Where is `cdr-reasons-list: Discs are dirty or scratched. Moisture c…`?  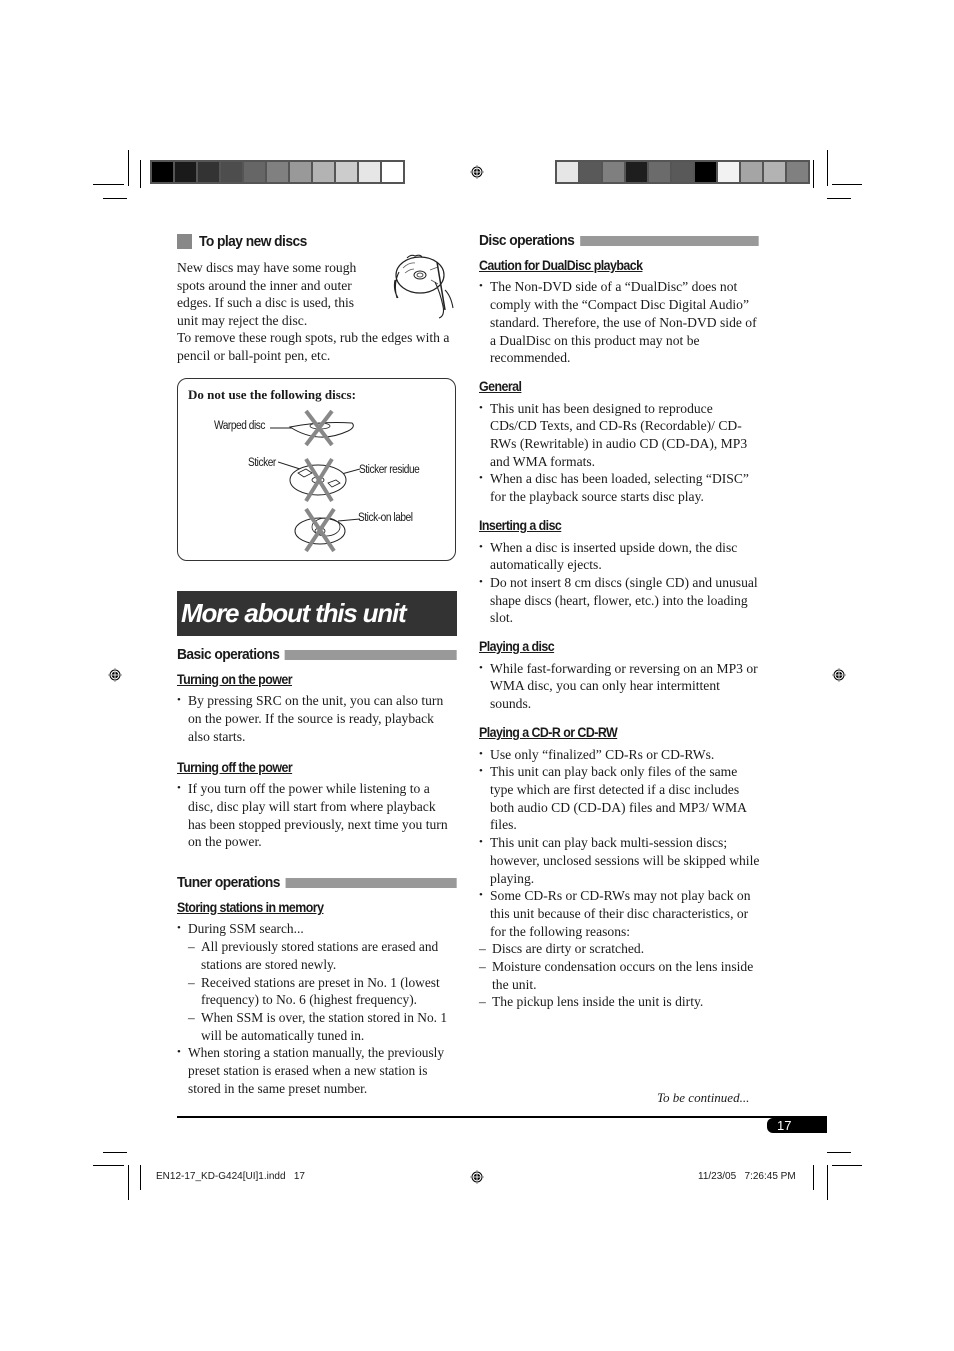
cdr-reasons-list: Discs are dirty or scratched. Moisture c… is located at coordinates (619, 975).